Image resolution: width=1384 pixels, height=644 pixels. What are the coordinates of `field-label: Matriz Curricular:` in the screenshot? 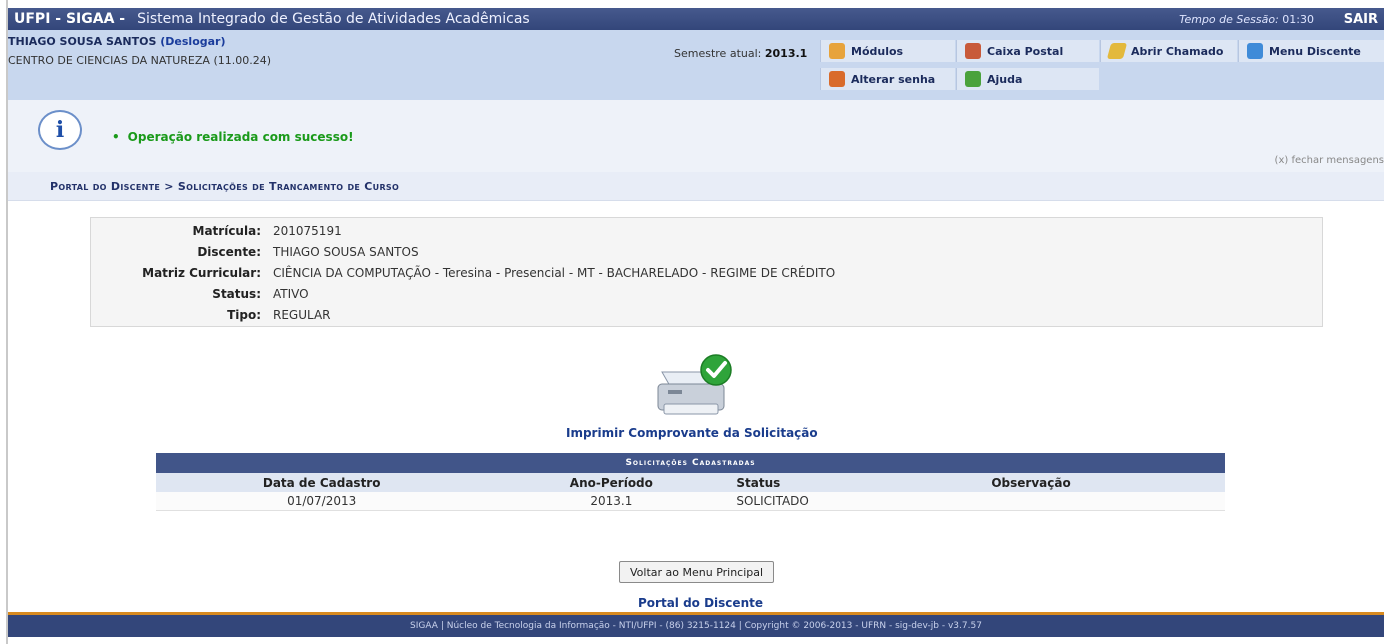 It's located at (201, 273).